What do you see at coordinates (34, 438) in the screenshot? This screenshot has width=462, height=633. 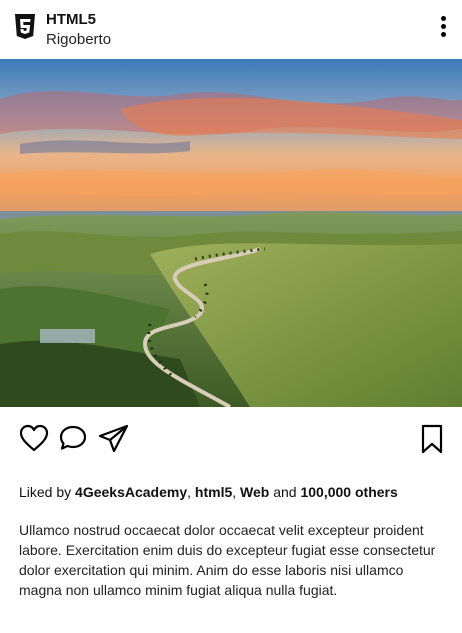 I see `heart-icon` at bounding box center [34, 438].